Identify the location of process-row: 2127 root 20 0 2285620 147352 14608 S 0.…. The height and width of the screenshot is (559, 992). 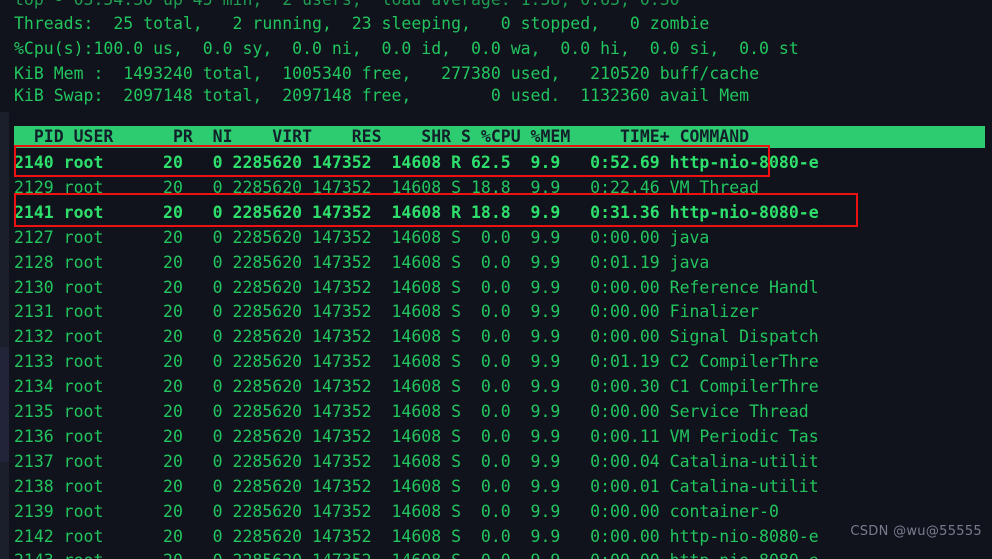
(361, 237).